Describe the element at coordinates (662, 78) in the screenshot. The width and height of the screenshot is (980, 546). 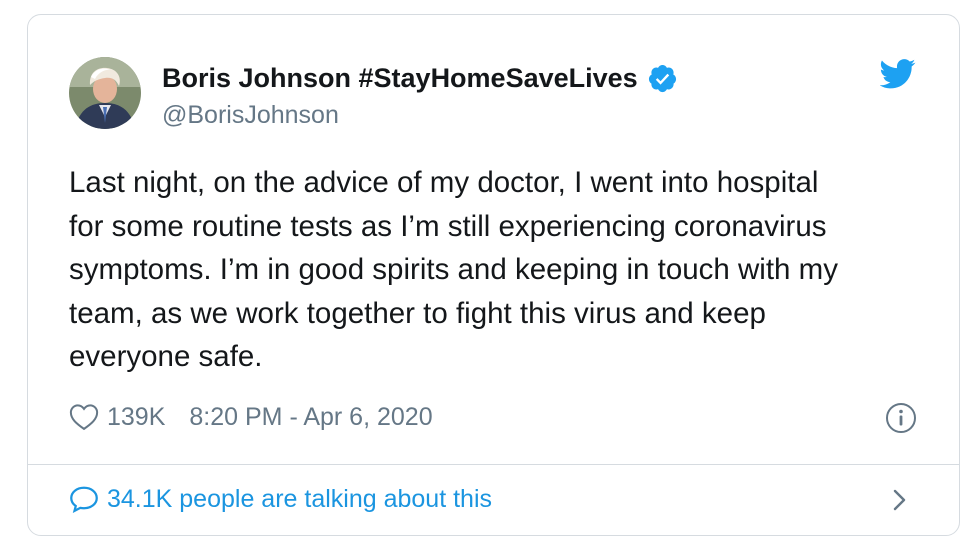
I see `verified-badge-icon` at that location.